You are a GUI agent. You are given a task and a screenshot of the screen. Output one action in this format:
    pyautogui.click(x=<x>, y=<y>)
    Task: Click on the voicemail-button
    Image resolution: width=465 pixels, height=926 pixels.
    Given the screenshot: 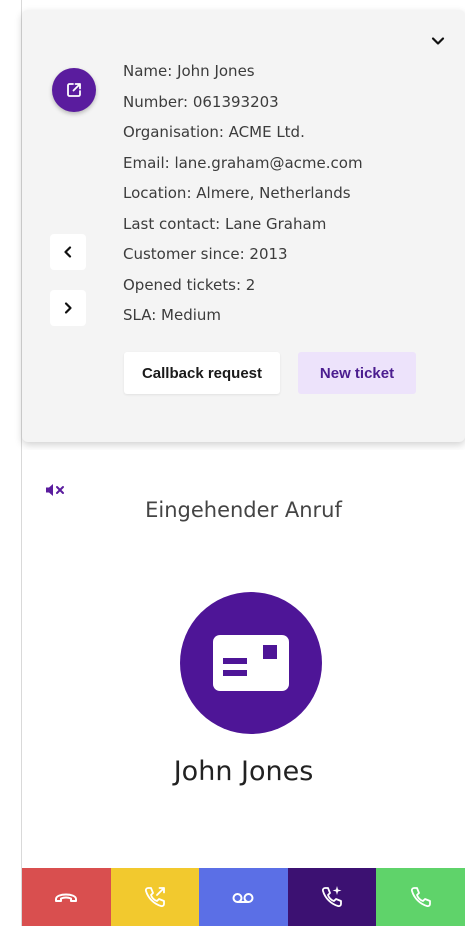 What is the action you would take?
    pyautogui.click(x=243, y=897)
    